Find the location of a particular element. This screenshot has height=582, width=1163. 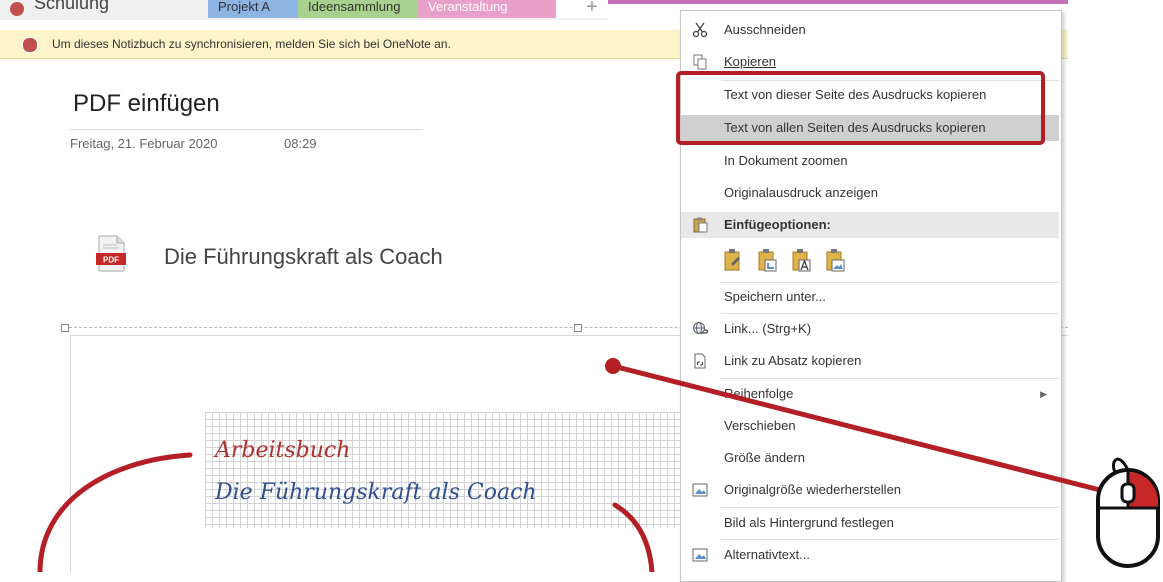

menu-item-restore-size: Originalgröße wiederherstellen is located at coordinates (870, 490).